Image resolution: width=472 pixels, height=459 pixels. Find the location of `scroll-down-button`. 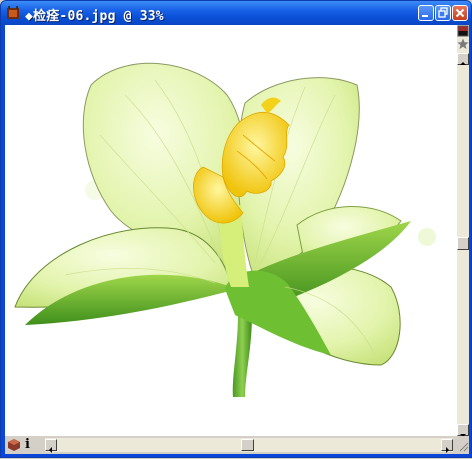

scroll-down-button is located at coordinates (463, 430).